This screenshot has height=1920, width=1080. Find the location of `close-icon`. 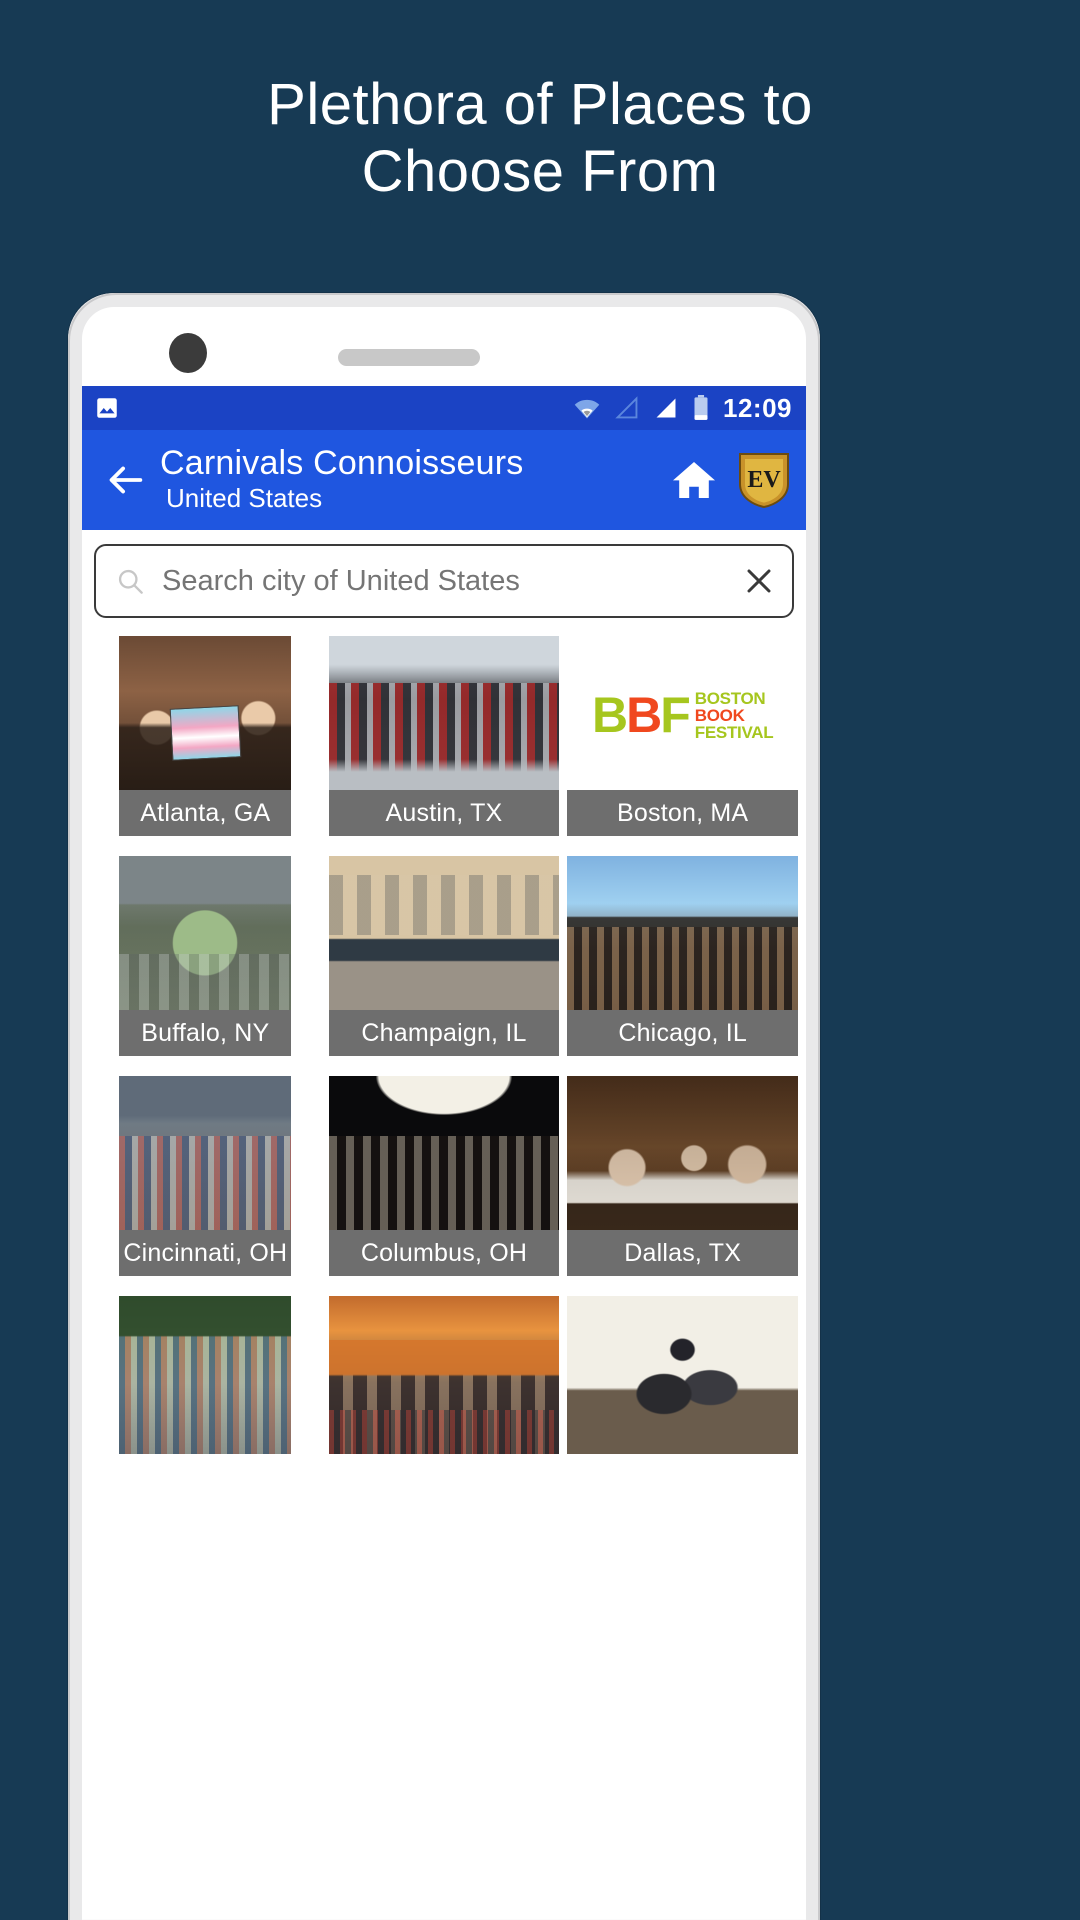

close-icon is located at coordinates (759, 581).